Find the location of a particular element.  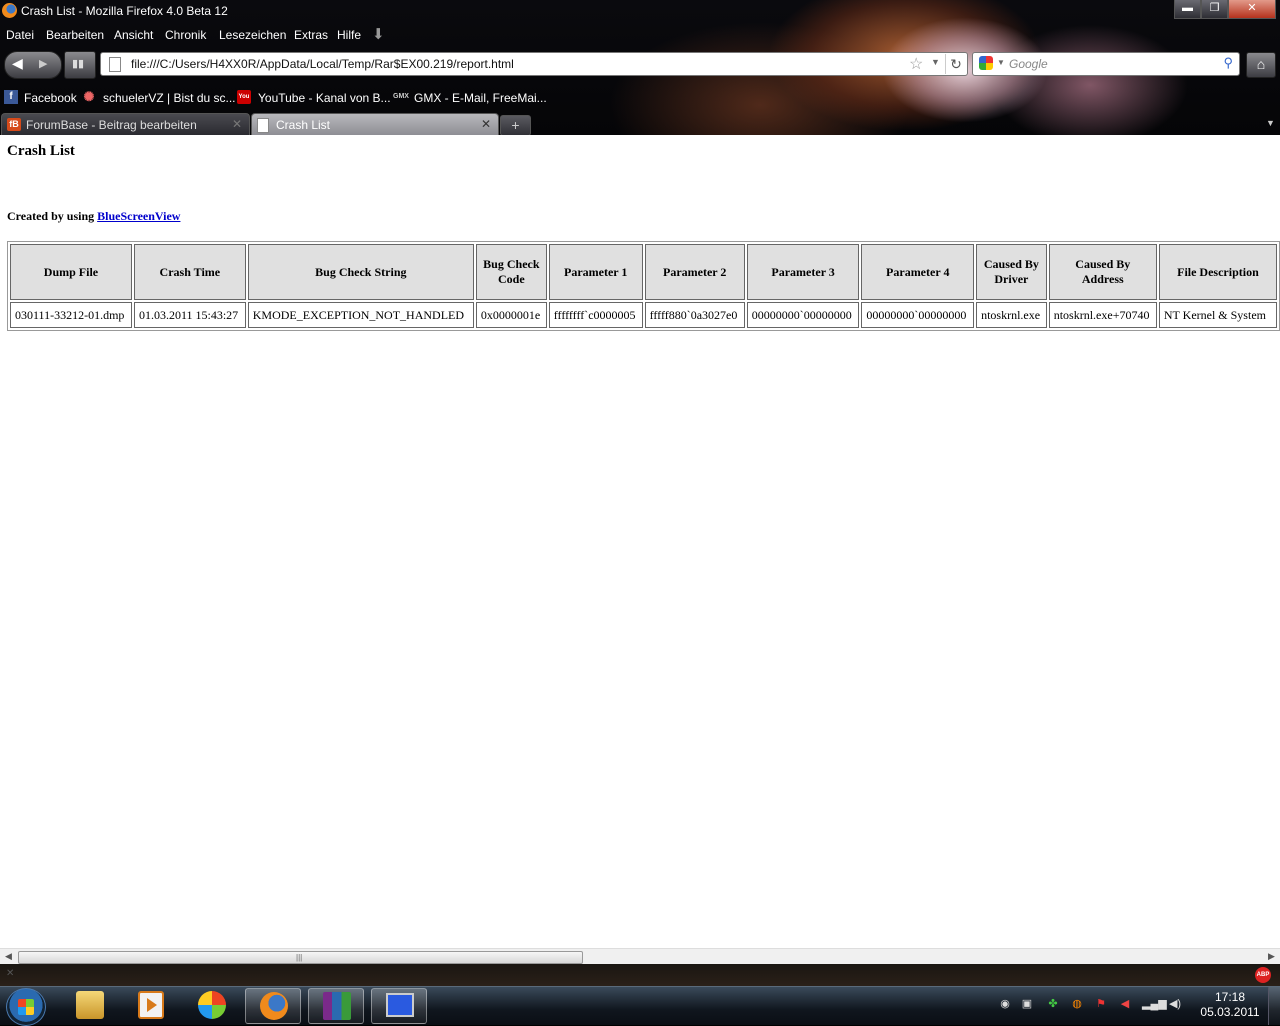

cell-file-description: NT Kernel & System is located at coordinates (1217, 315).